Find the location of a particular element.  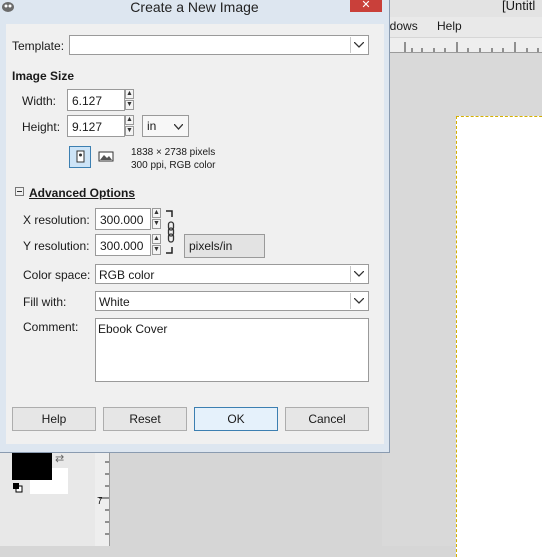

fill-with-label: Fill with: is located at coordinates (45, 302).